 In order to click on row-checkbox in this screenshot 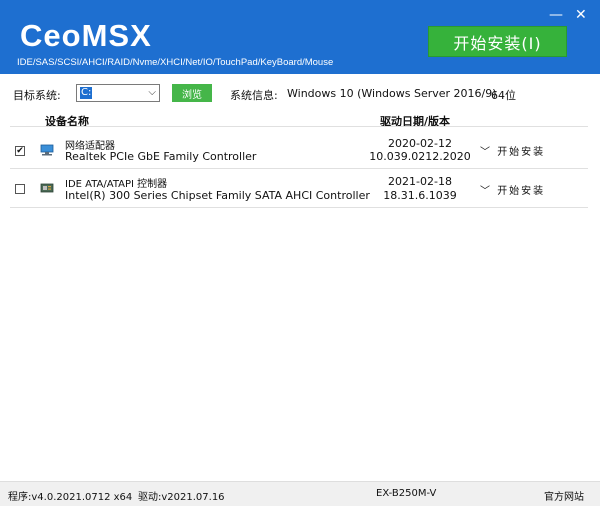, I will do `click(20, 189)`.